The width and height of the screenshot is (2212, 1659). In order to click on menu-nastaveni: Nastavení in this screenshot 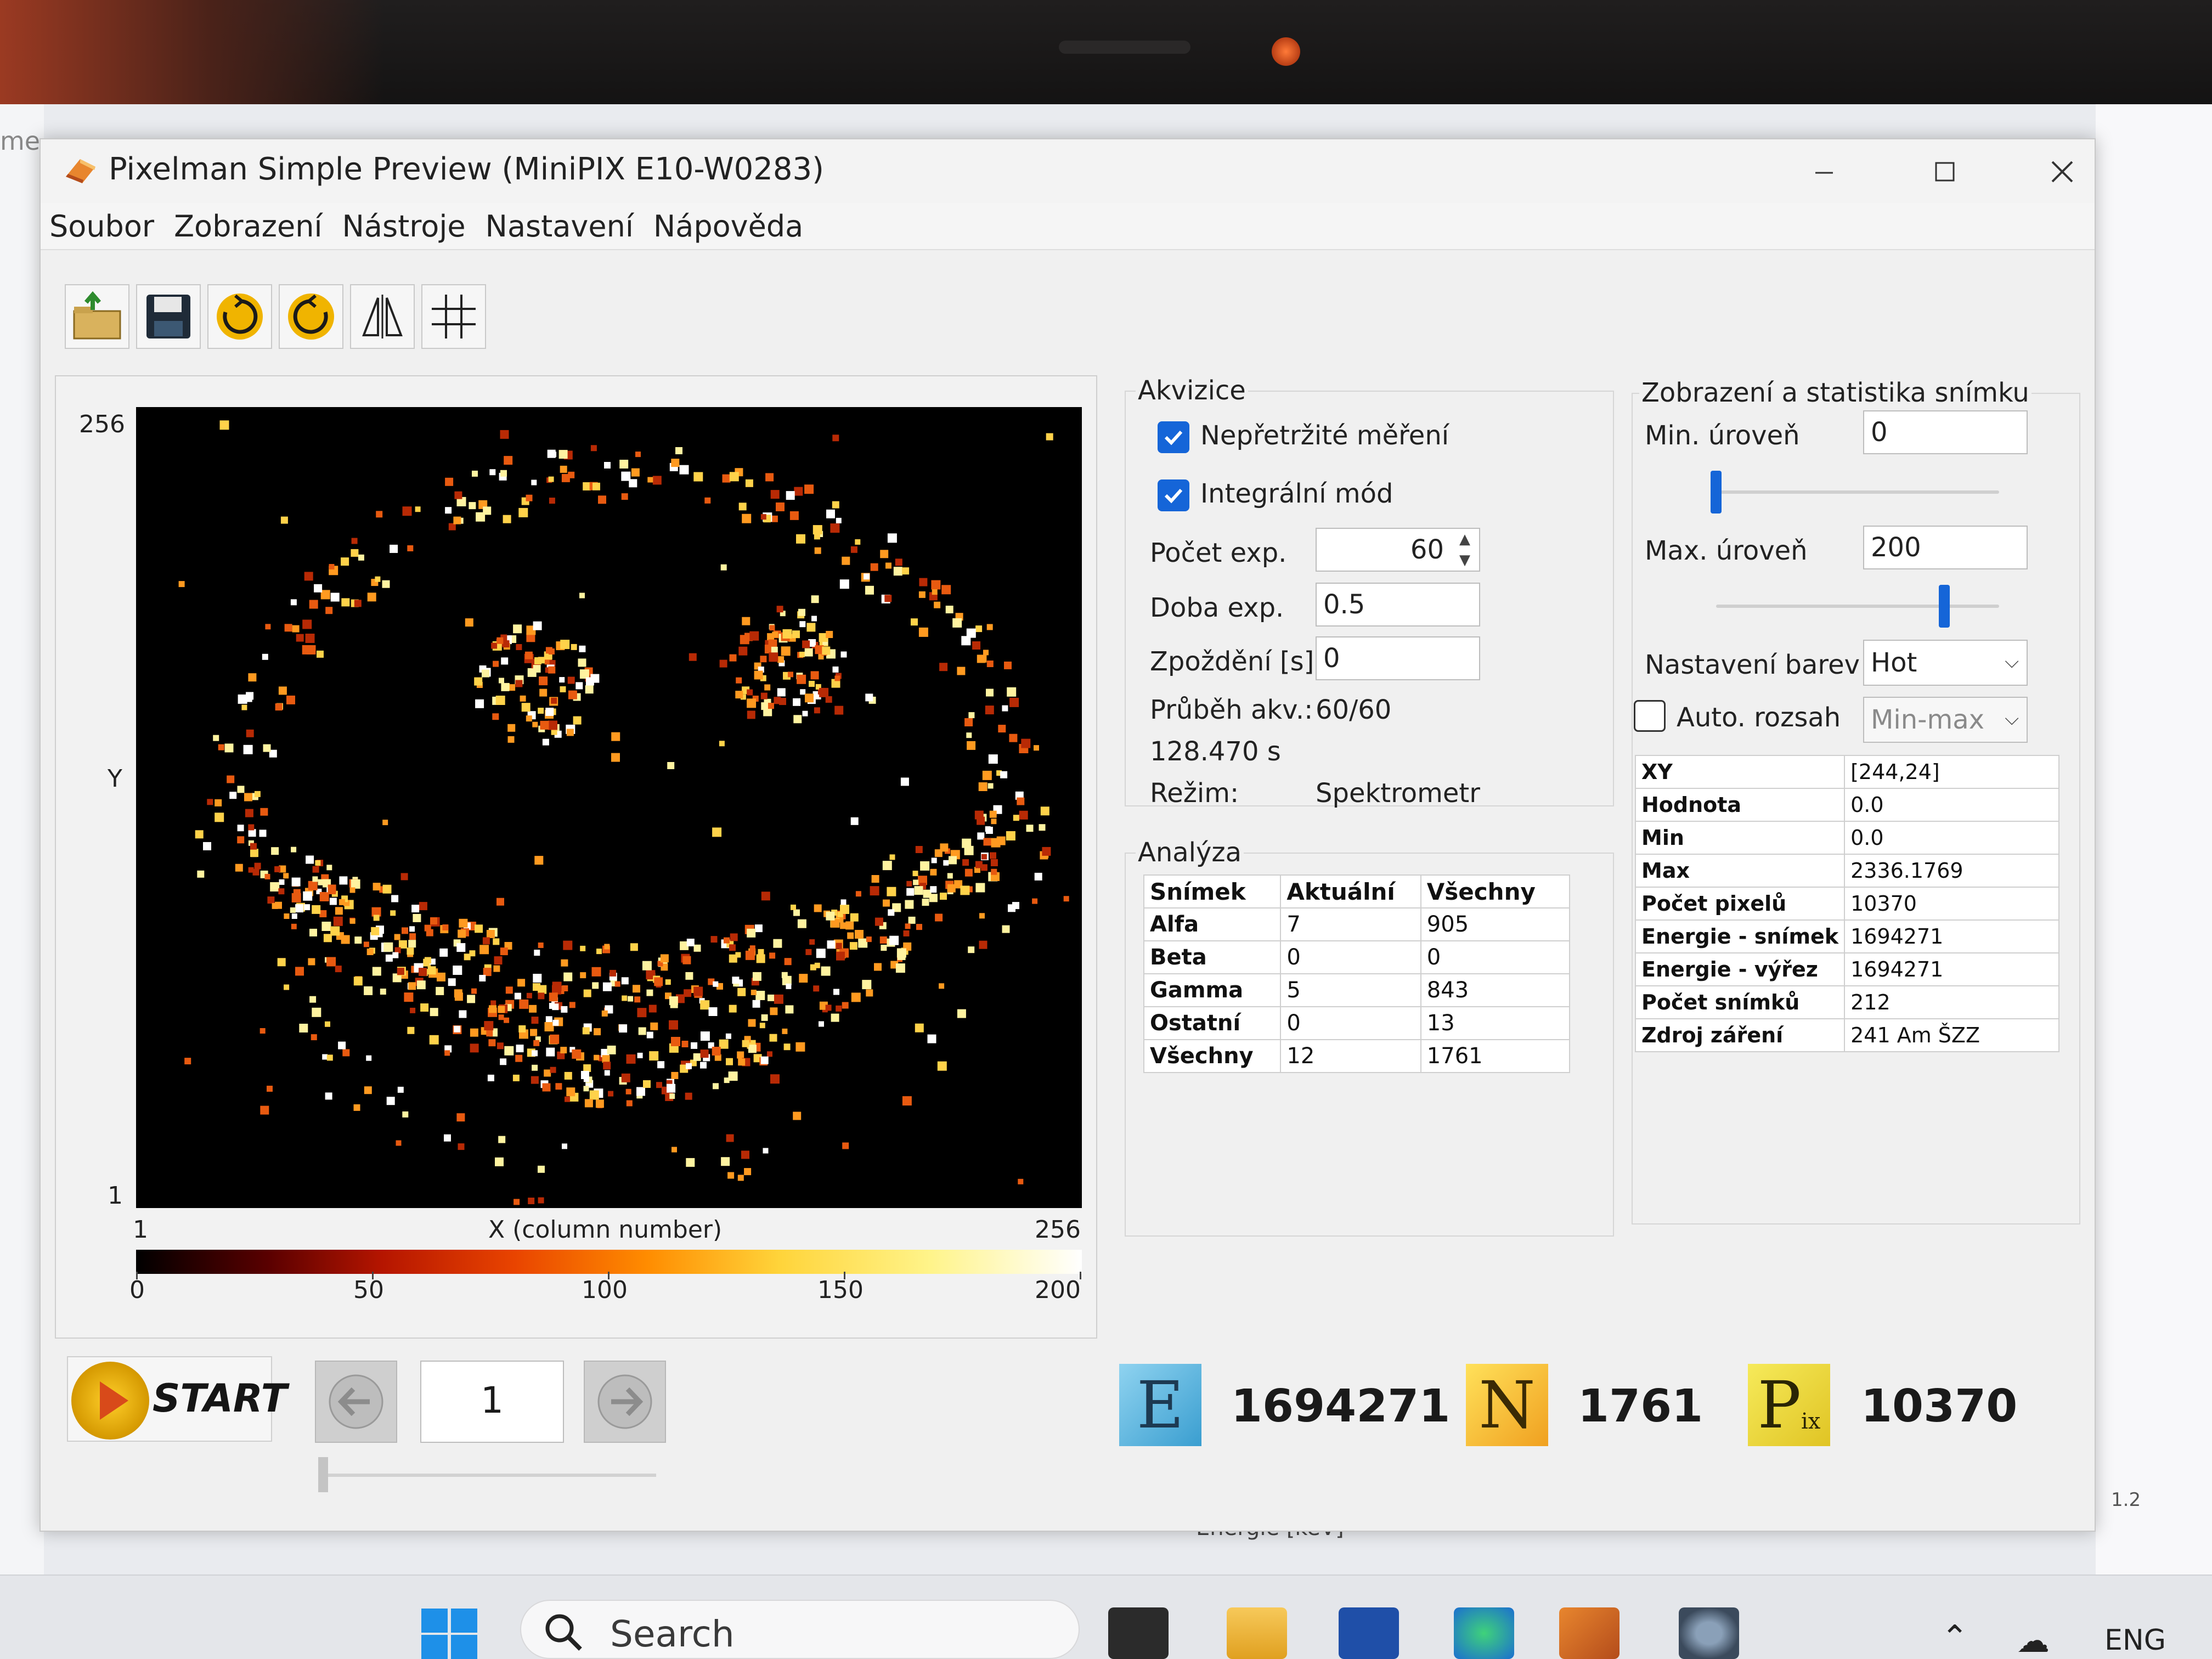, I will do `click(560, 226)`.